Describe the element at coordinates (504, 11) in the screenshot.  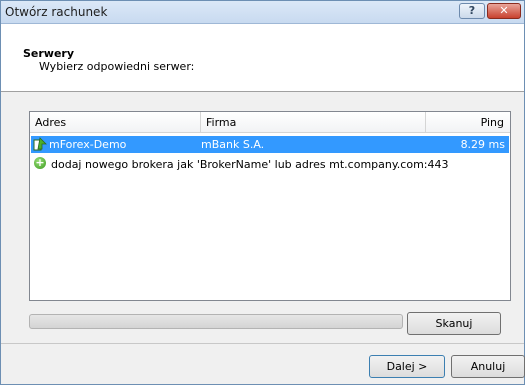
I see `close-button: ✕` at that location.